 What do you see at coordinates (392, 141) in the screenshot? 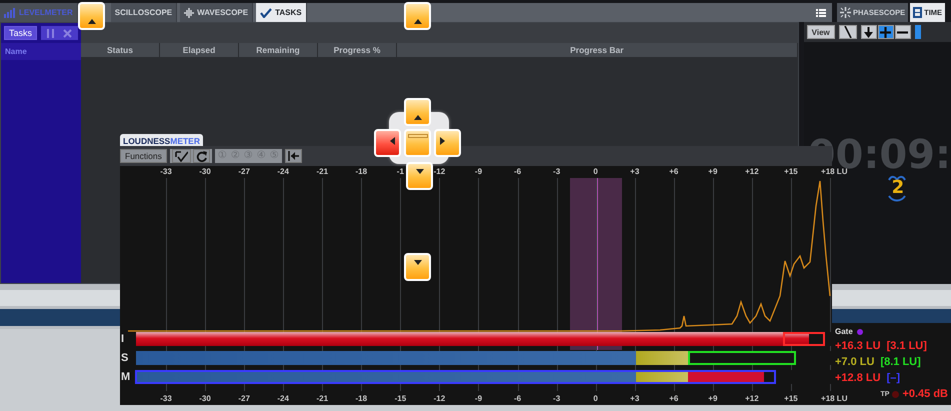
I see `triangle-left-icon` at bounding box center [392, 141].